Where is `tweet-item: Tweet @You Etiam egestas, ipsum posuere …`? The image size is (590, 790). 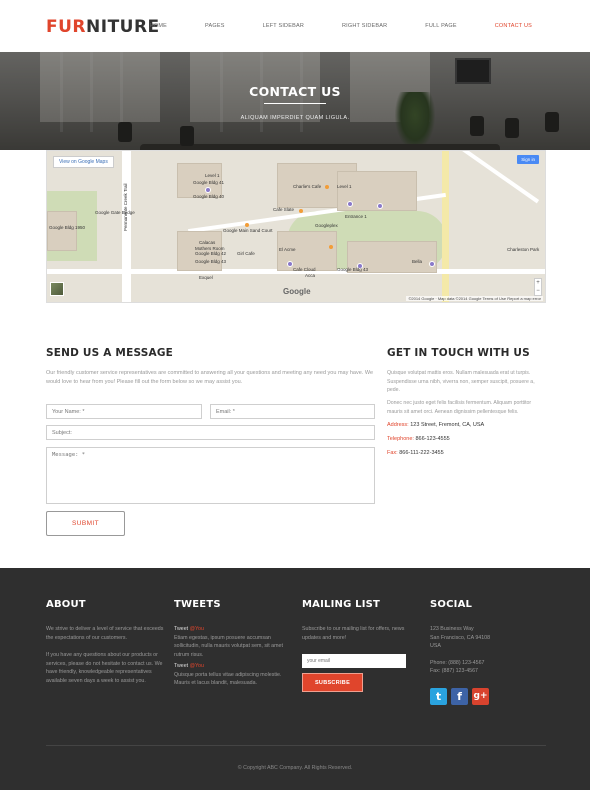 tweet-item: Tweet @You Etiam egestas, ipsum posuere … is located at coordinates (230, 642).